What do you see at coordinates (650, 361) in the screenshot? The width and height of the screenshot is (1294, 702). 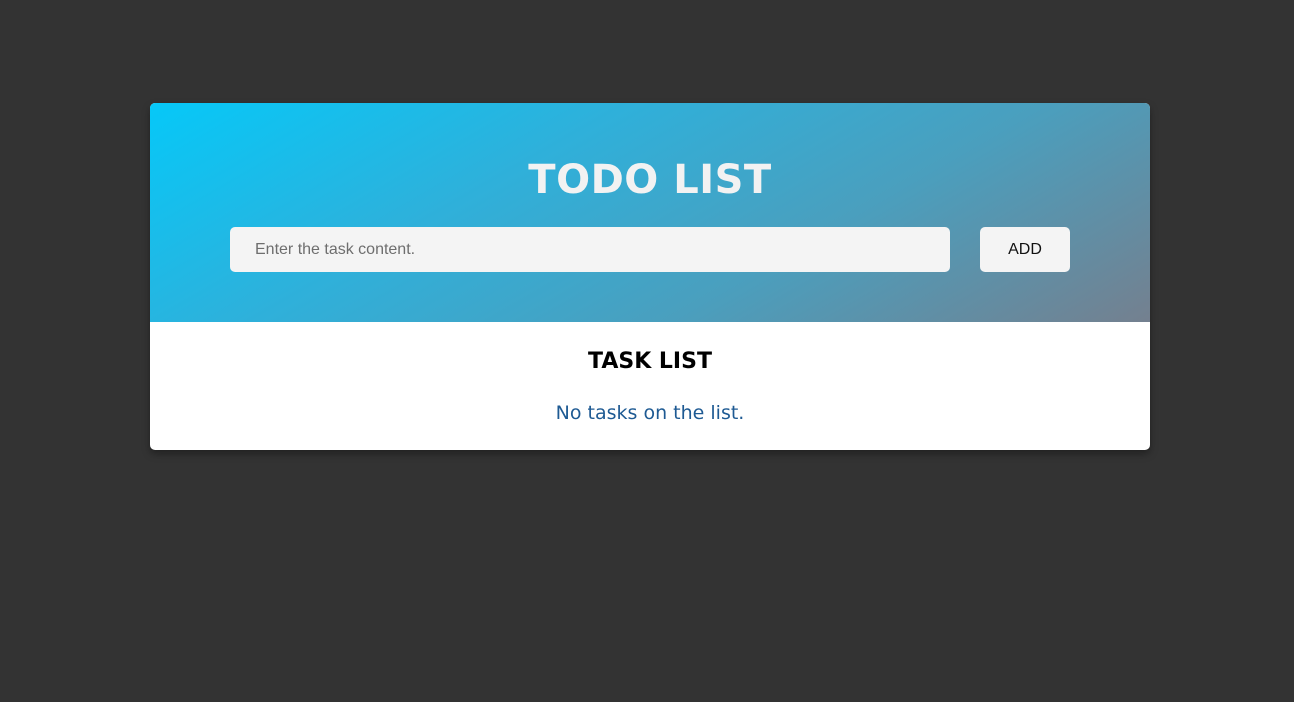 I see `task-list-title: TASK LIST` at bounding box center [650, 361].